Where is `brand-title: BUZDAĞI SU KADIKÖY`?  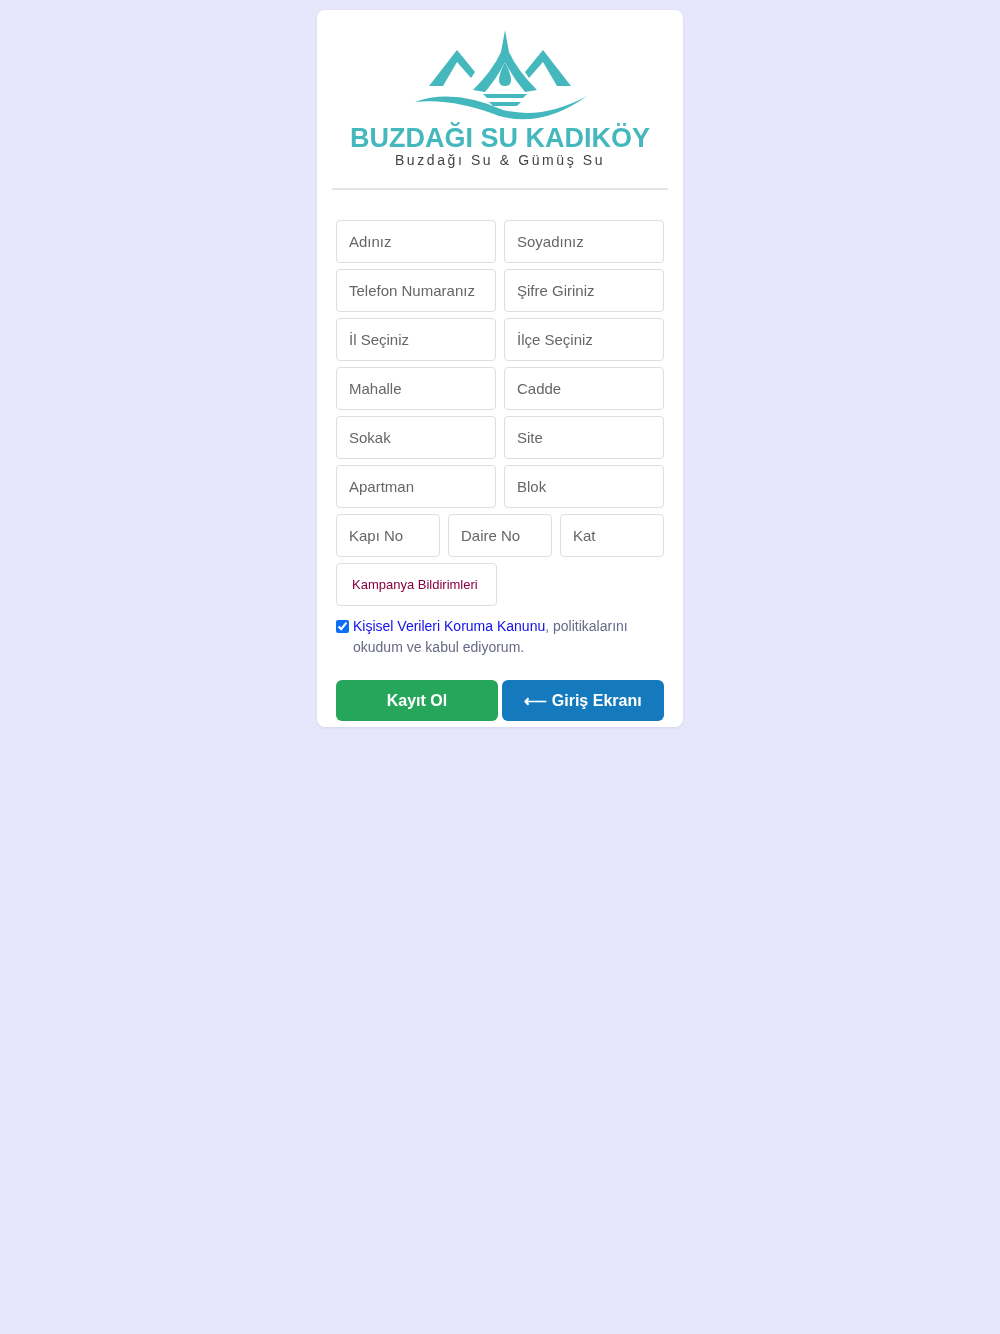
brand-title: BUZDAĞI SU KADIKÖY is located at coordinates (500, 138).